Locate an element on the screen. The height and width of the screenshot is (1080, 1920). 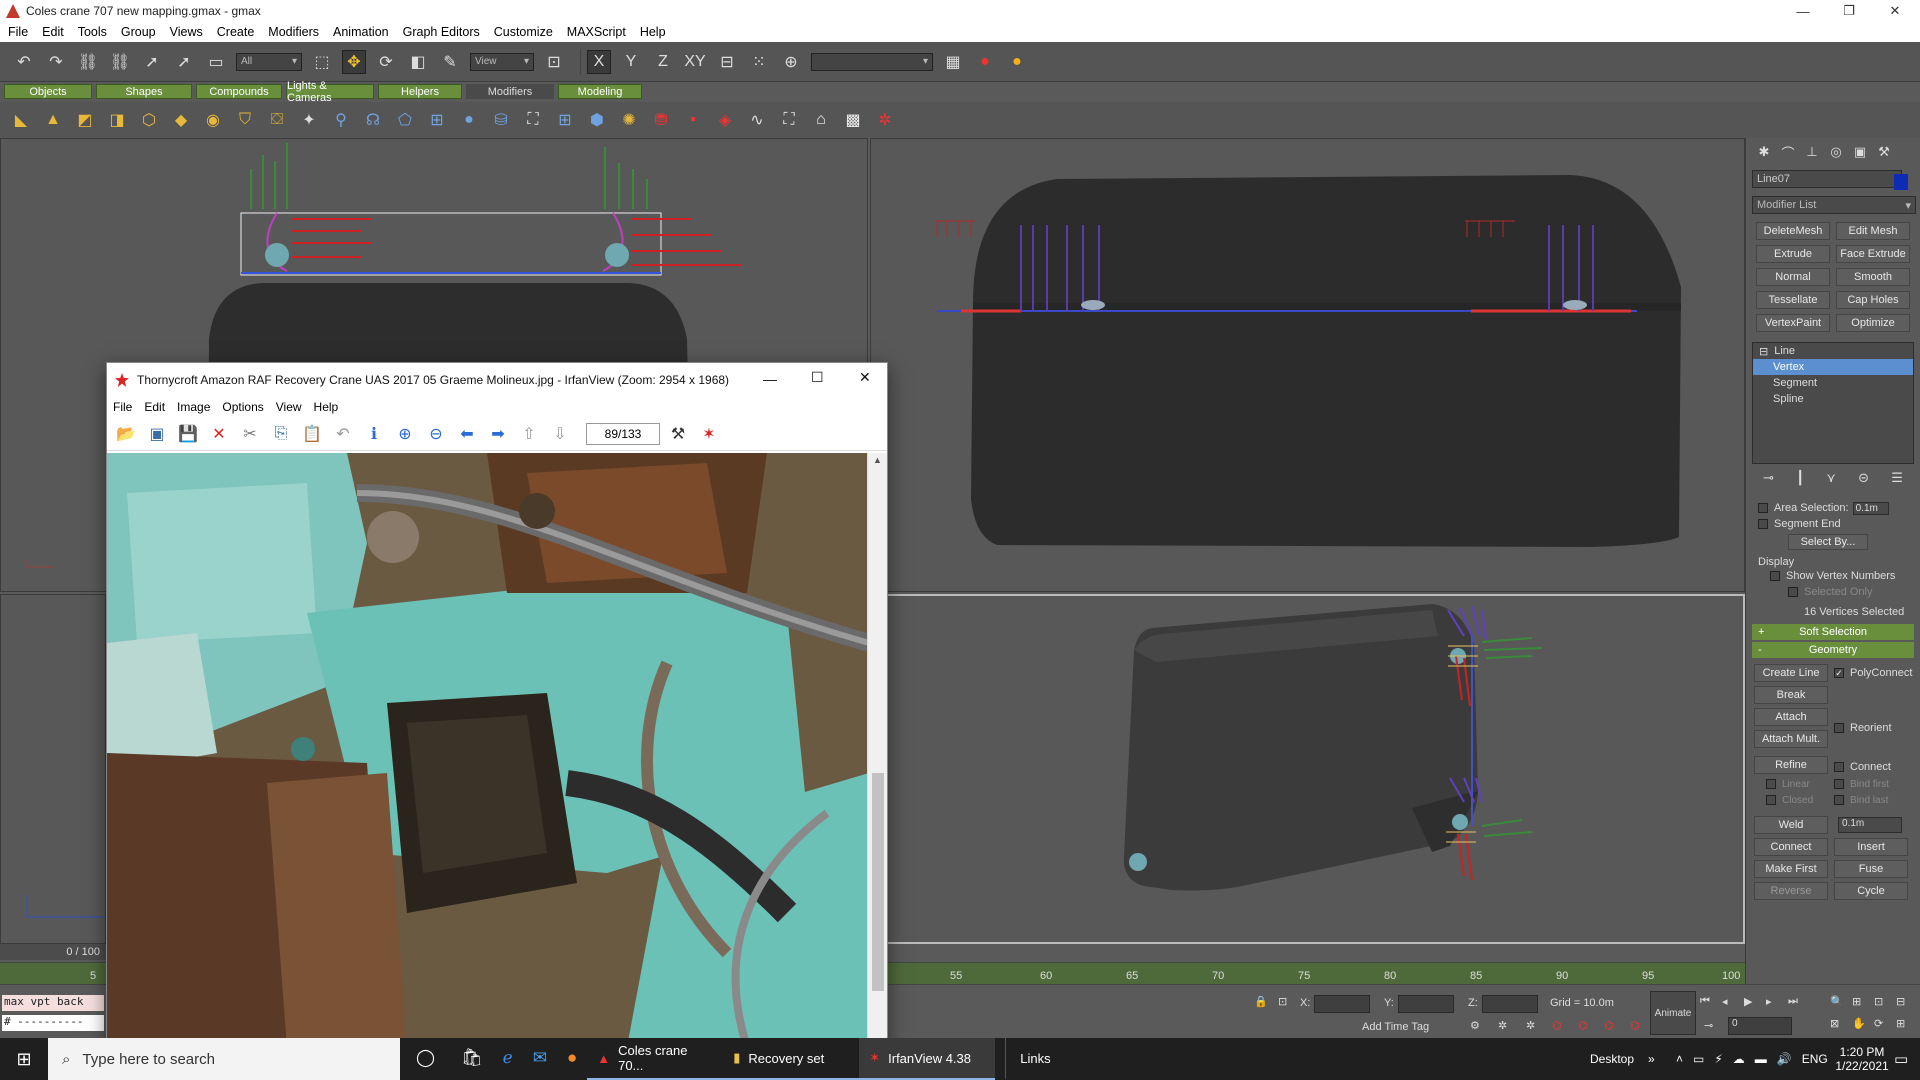
align-icon: ⊕ is located at coordinates (791, 62).